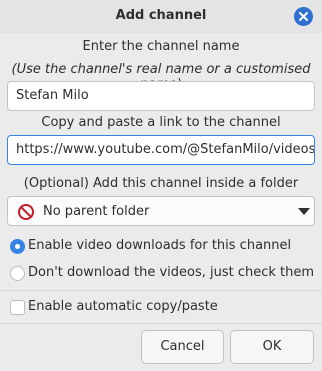  I want to click on channel-url-label: Copy and paste a link to the channel, so click(161, 122).